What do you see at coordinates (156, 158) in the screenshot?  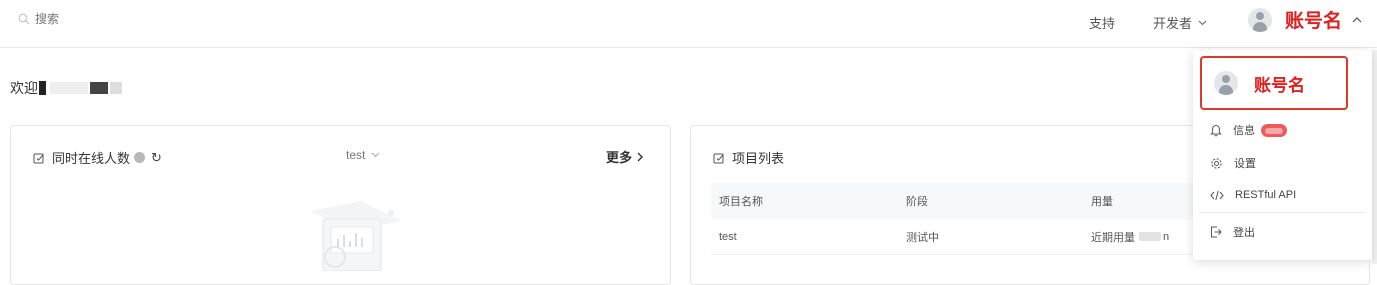 I see `refresh-icon: ↻` at bounding box center [156, 158].